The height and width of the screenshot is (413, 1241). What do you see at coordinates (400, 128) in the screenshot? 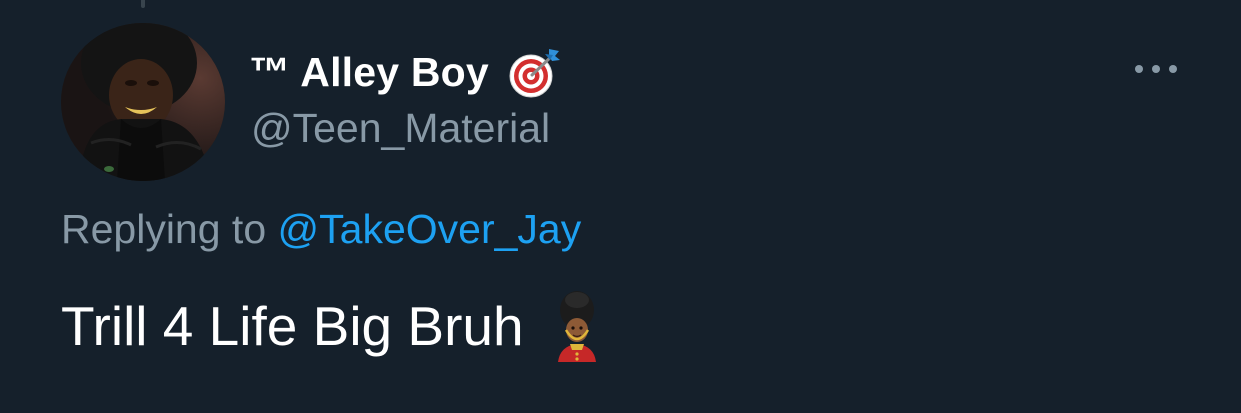
I see `author-handle: @Teen_Material` at bounding box center [400, 128].